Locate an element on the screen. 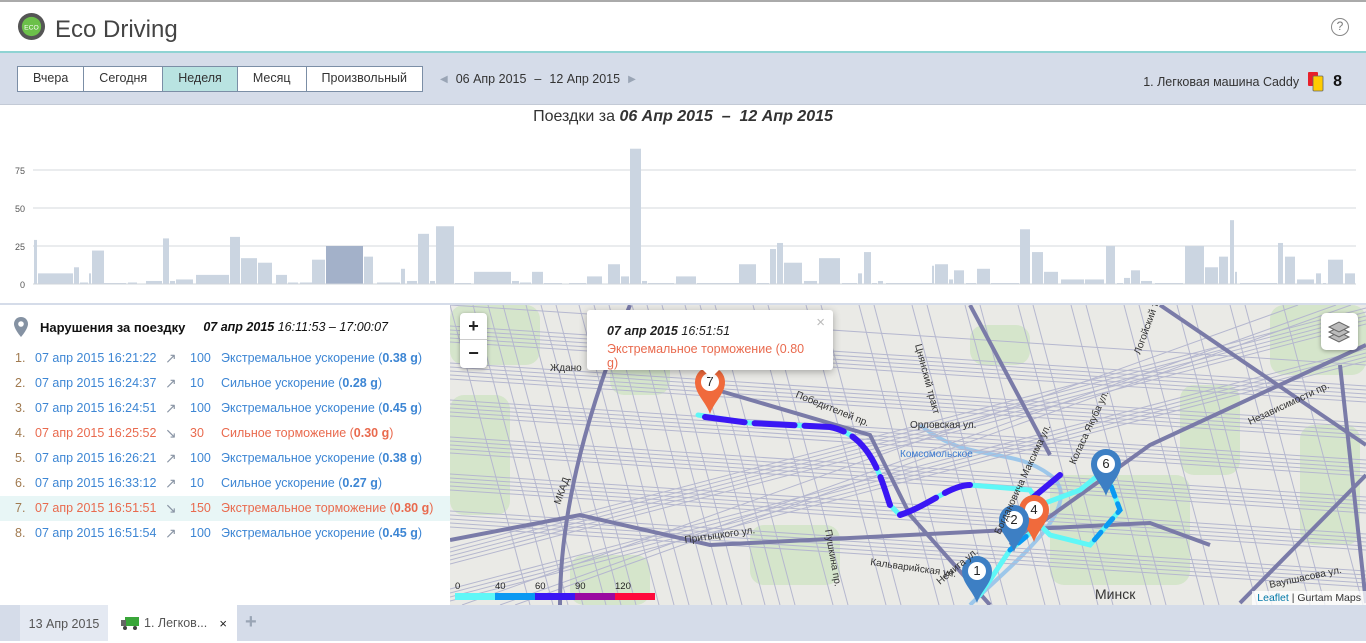  violation-label: Экстремальное ускорение ( is located at coordinates (302, 458).